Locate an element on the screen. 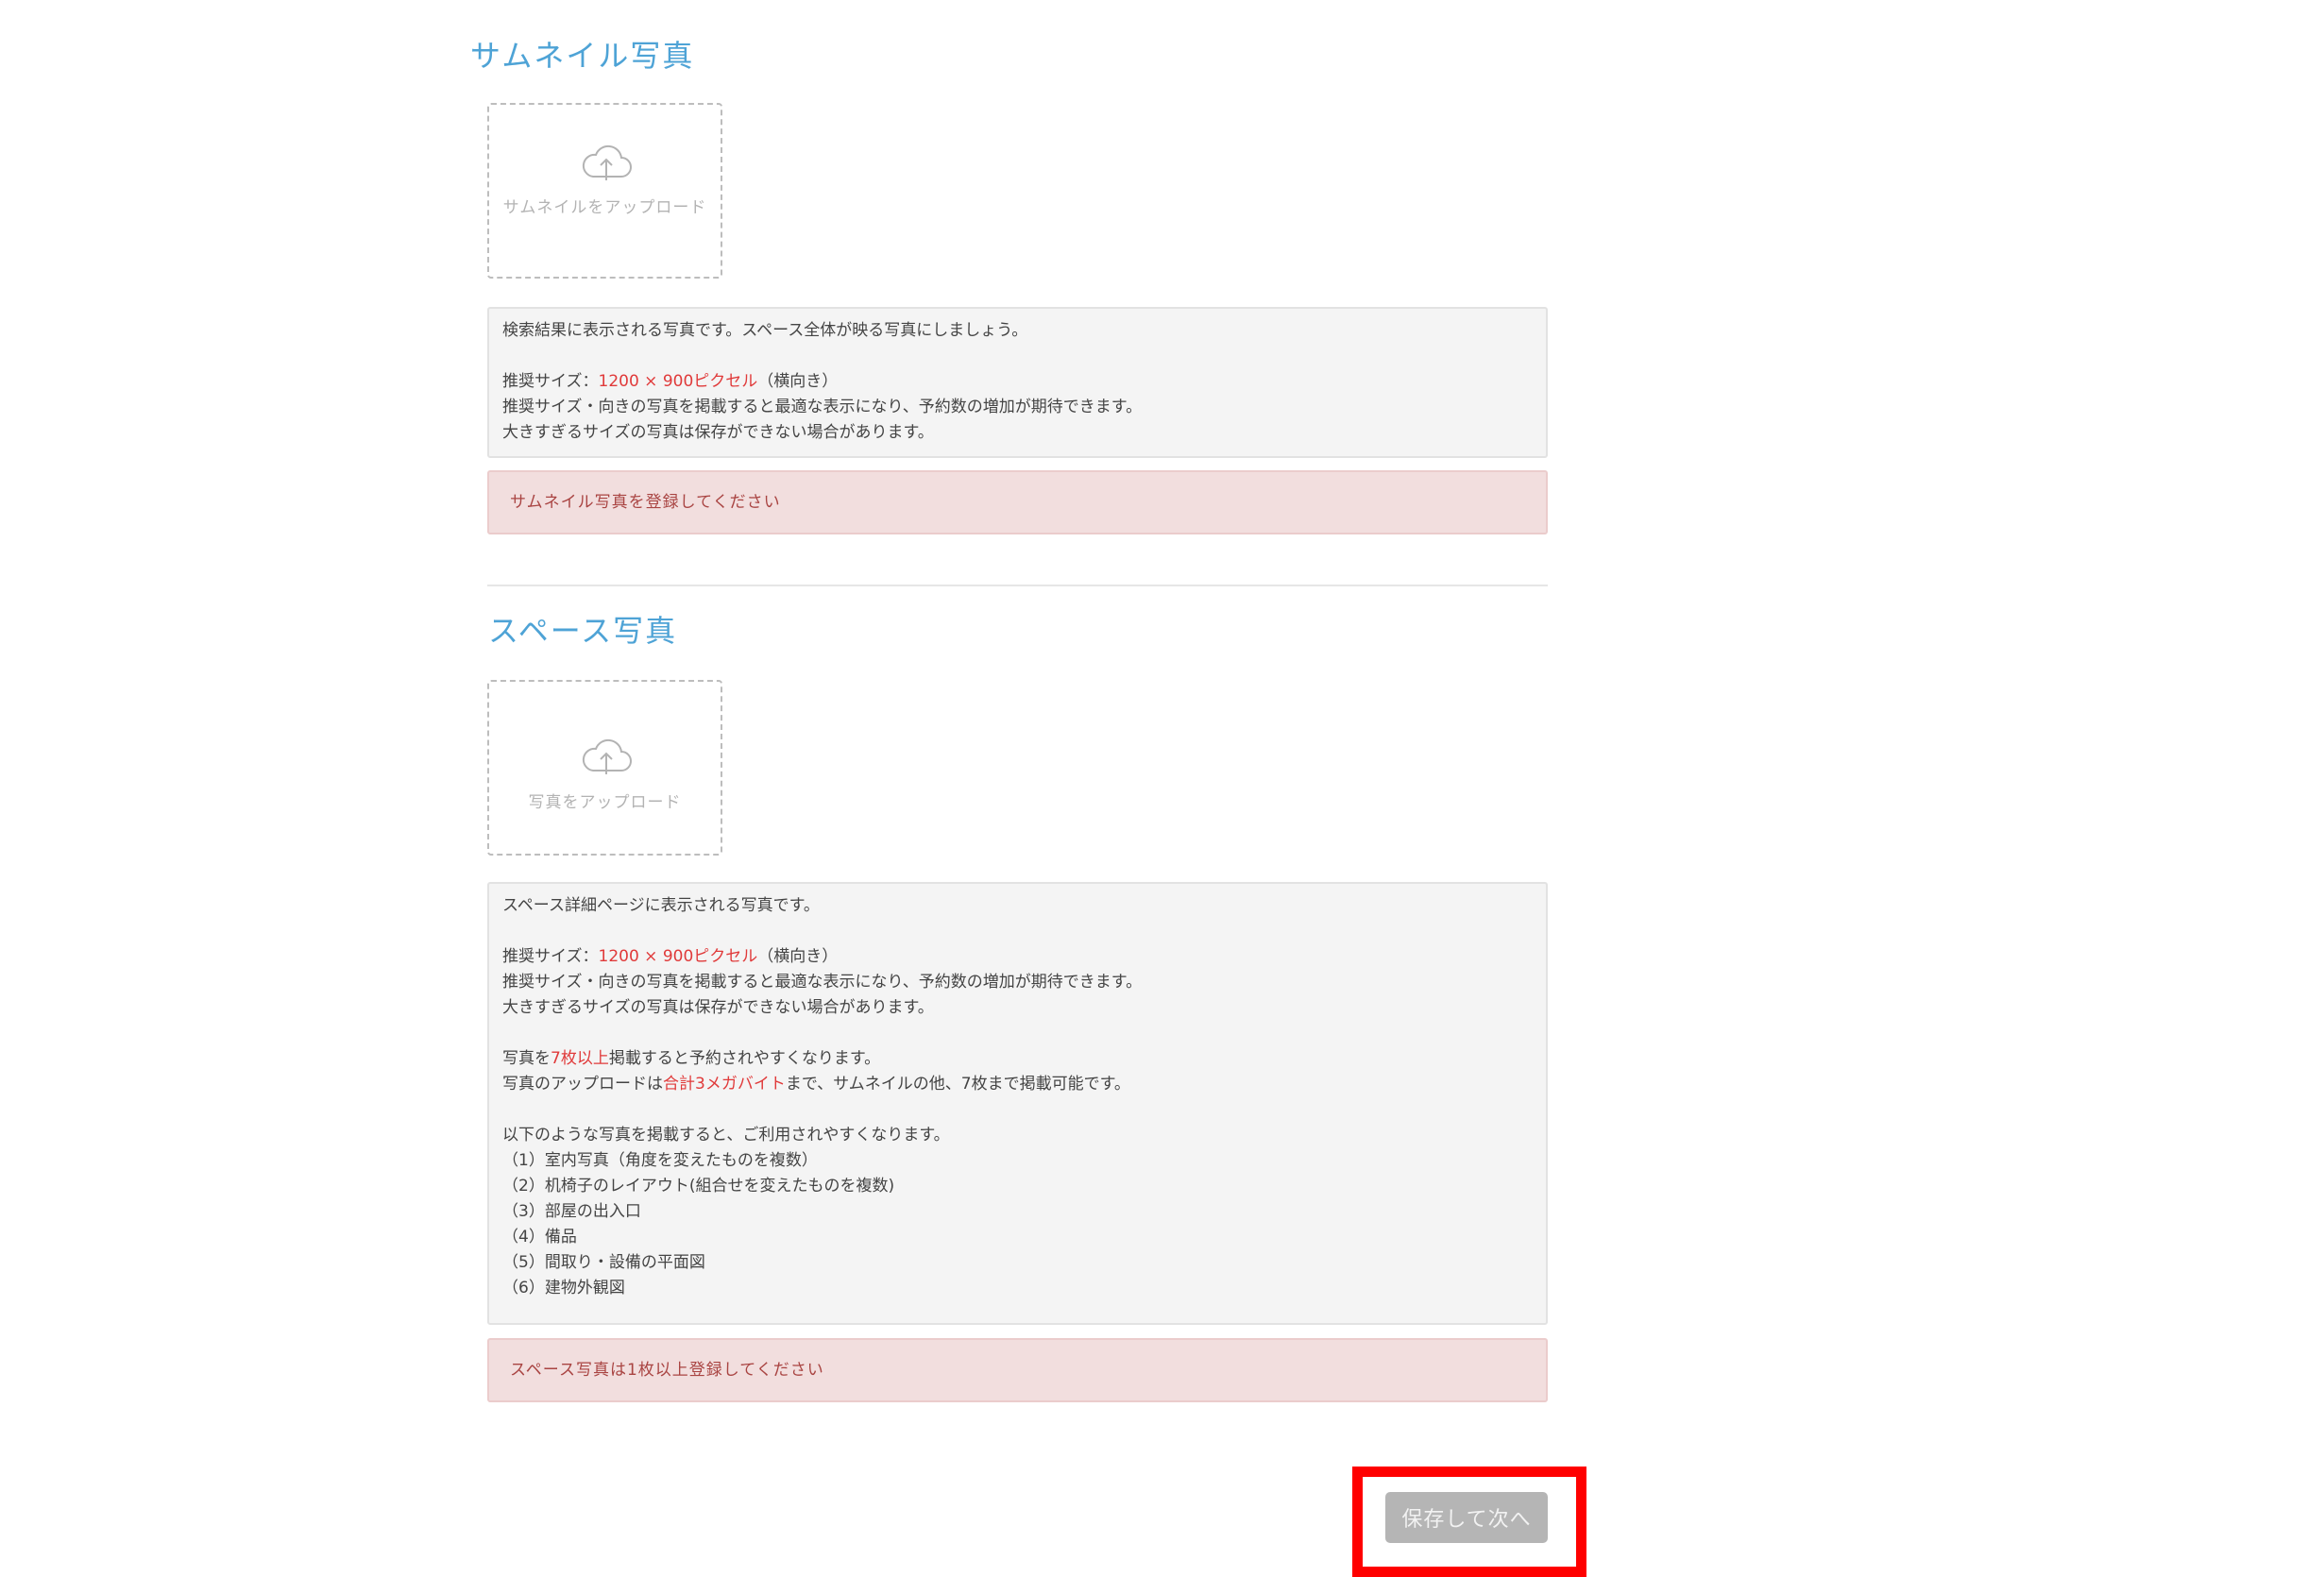 The image size is (2324, 1577). space-upload-label: 写真をアップロード is located at coordinates (605, 802).